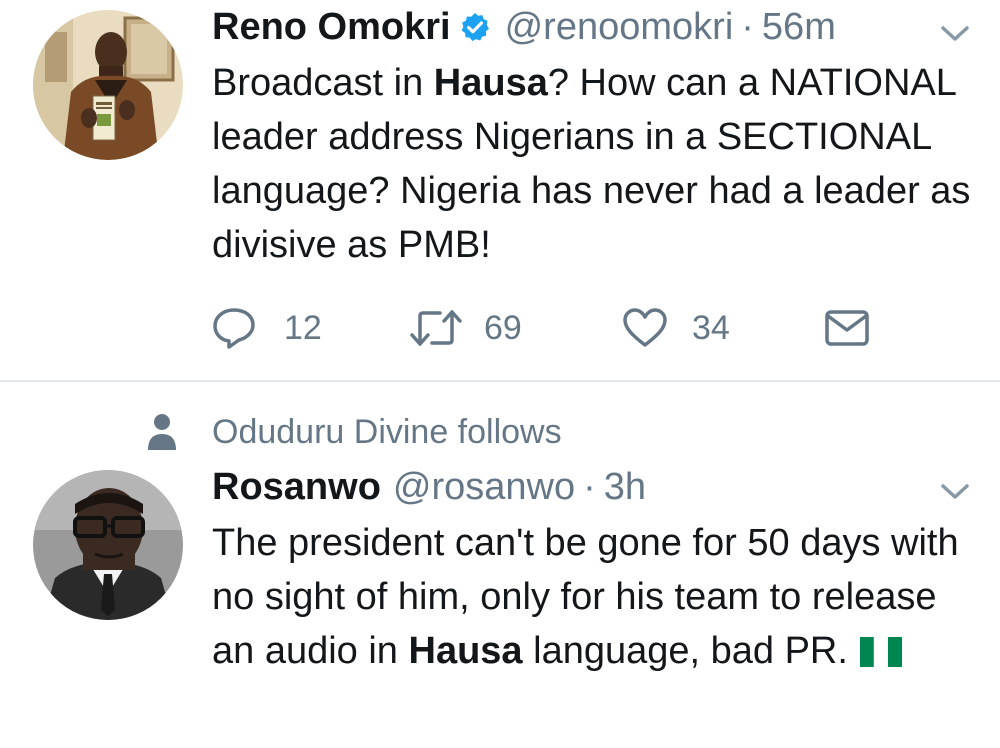 The image size is (1000, 748). What do you see at coordinates (484, 487) in the screenshot?
I see `author-handle: @rosanwo` at bounding box center [484, 487].